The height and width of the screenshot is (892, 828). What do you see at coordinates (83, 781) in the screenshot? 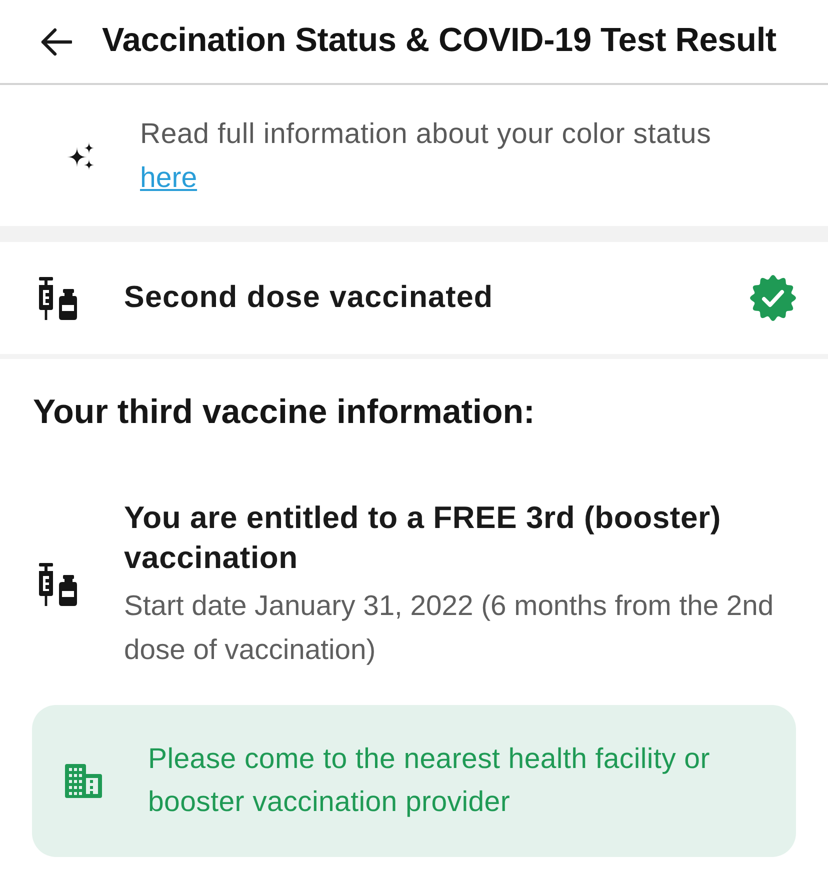
I see `building-icon` at bounding box center [83, 781].